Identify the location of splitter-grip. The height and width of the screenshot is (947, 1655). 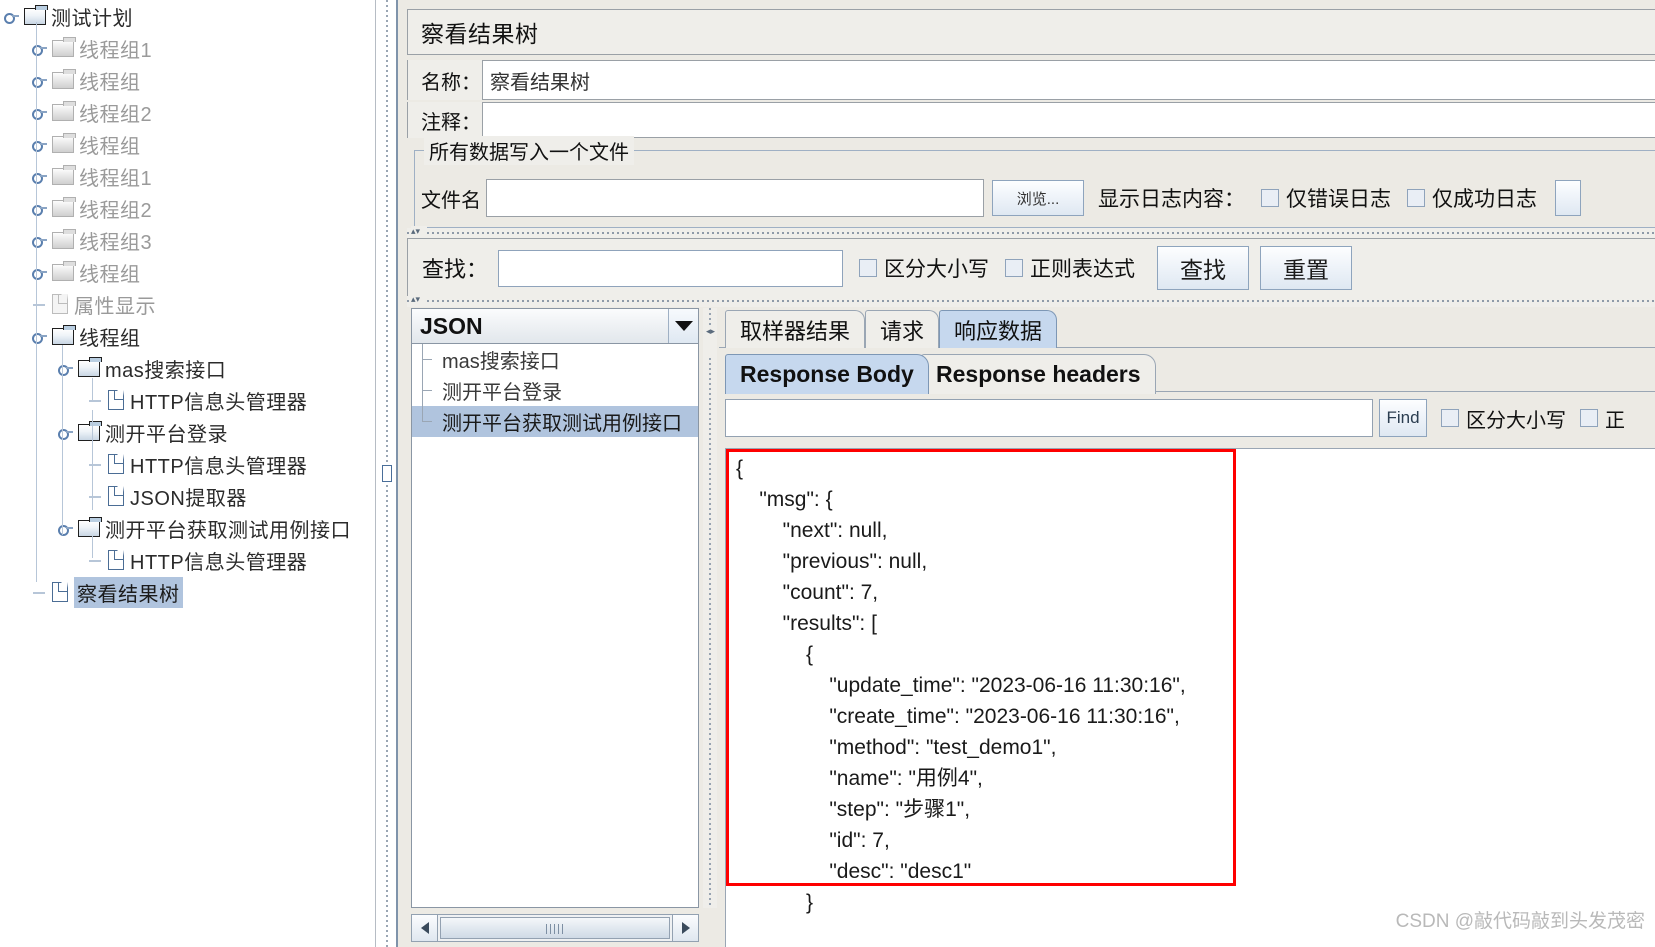
(387, 473).